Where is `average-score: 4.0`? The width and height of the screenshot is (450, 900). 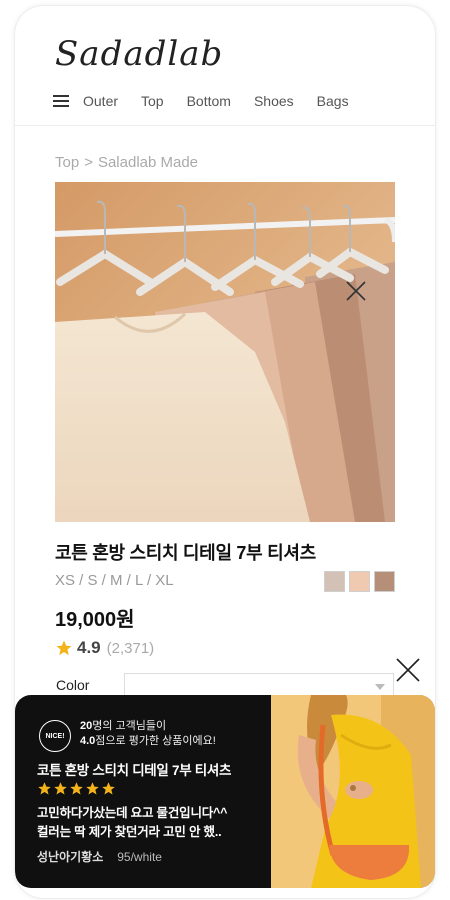 average-score: 4.0 is located at coordinates (88, 741).